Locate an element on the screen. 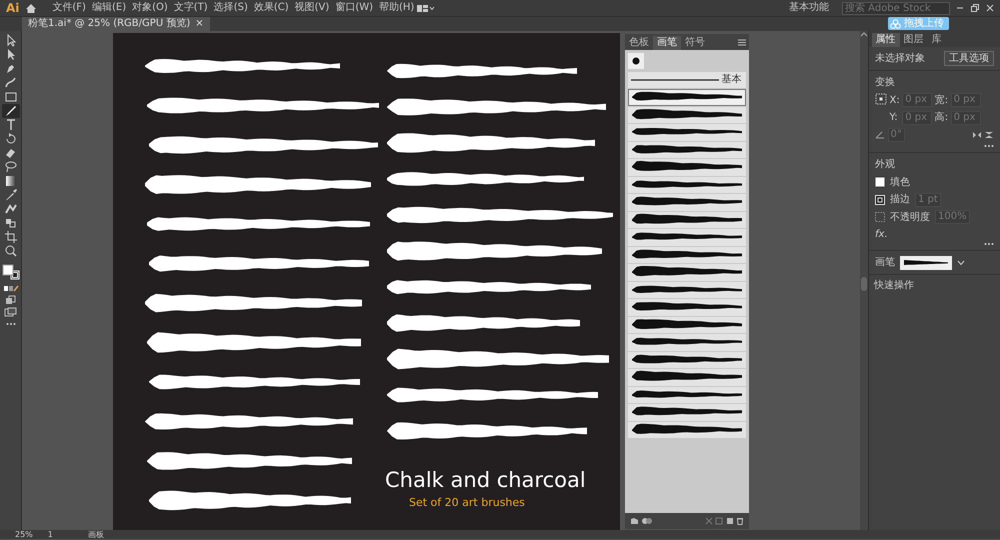 This screenshot has width=1000, height=540. panel-tab: 色板 is located at coordinates (639, 43).